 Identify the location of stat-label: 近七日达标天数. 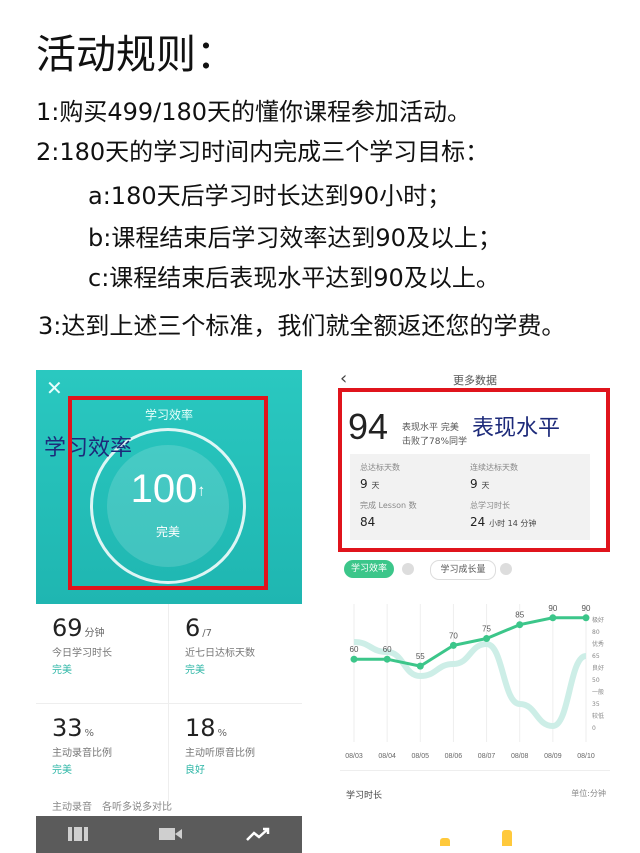
(220, 653).